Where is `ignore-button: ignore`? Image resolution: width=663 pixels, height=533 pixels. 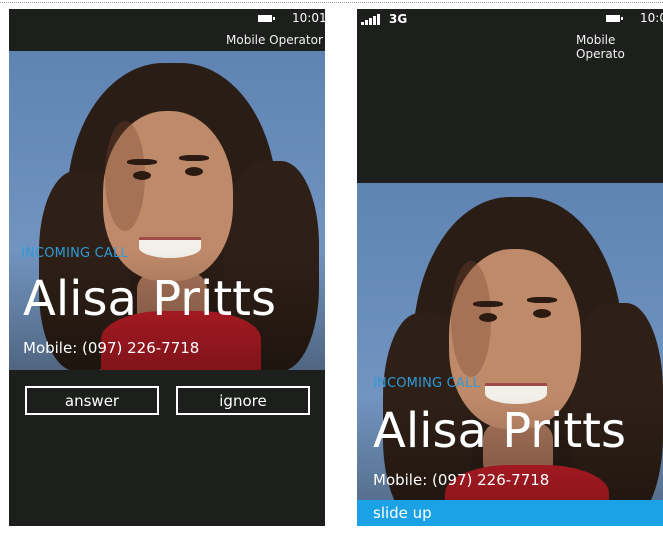 ignore-button: ignore is located at coordinates (243, 400).